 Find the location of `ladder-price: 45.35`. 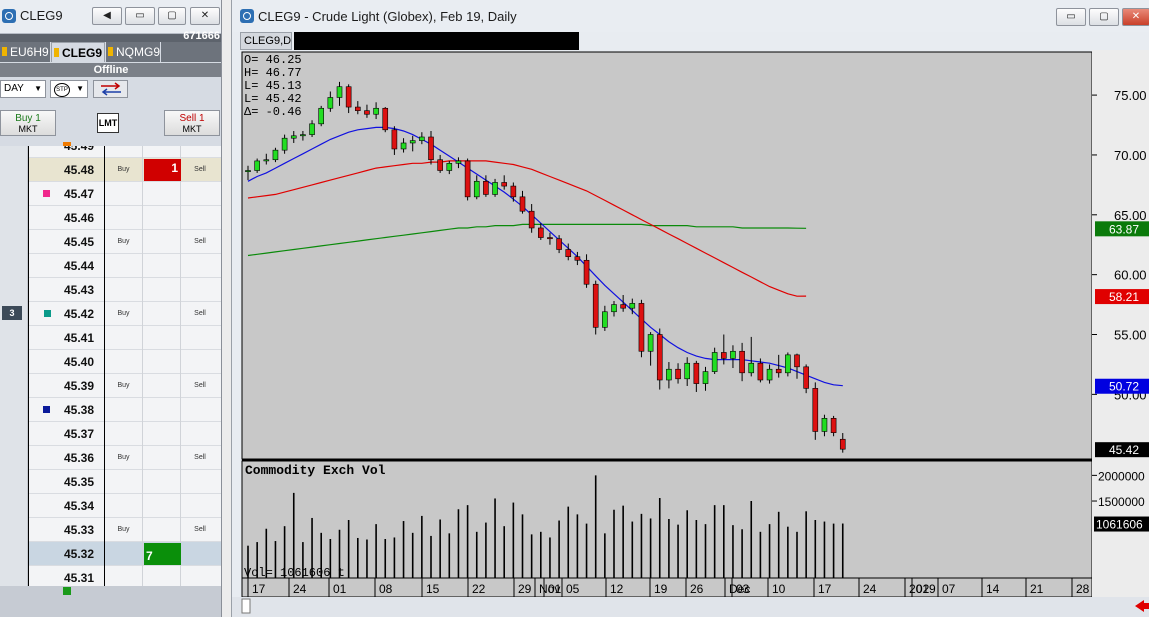

ladder-price: 45.35 is located at coordinates (66, 482).